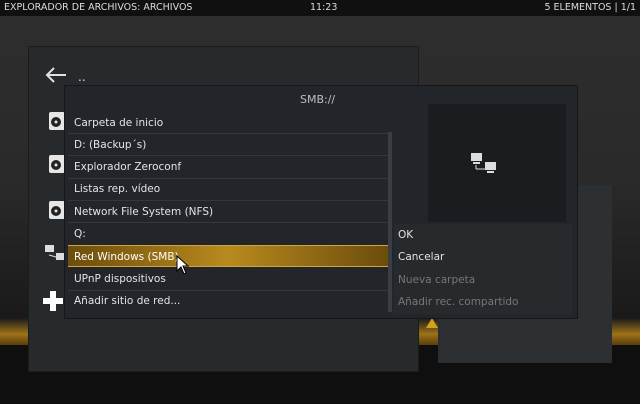  What do you see at coordinates (458, 302) in the screenshot?
I see `add-share-button: Añadir rec. compartido` at bounding box center [458, 302].